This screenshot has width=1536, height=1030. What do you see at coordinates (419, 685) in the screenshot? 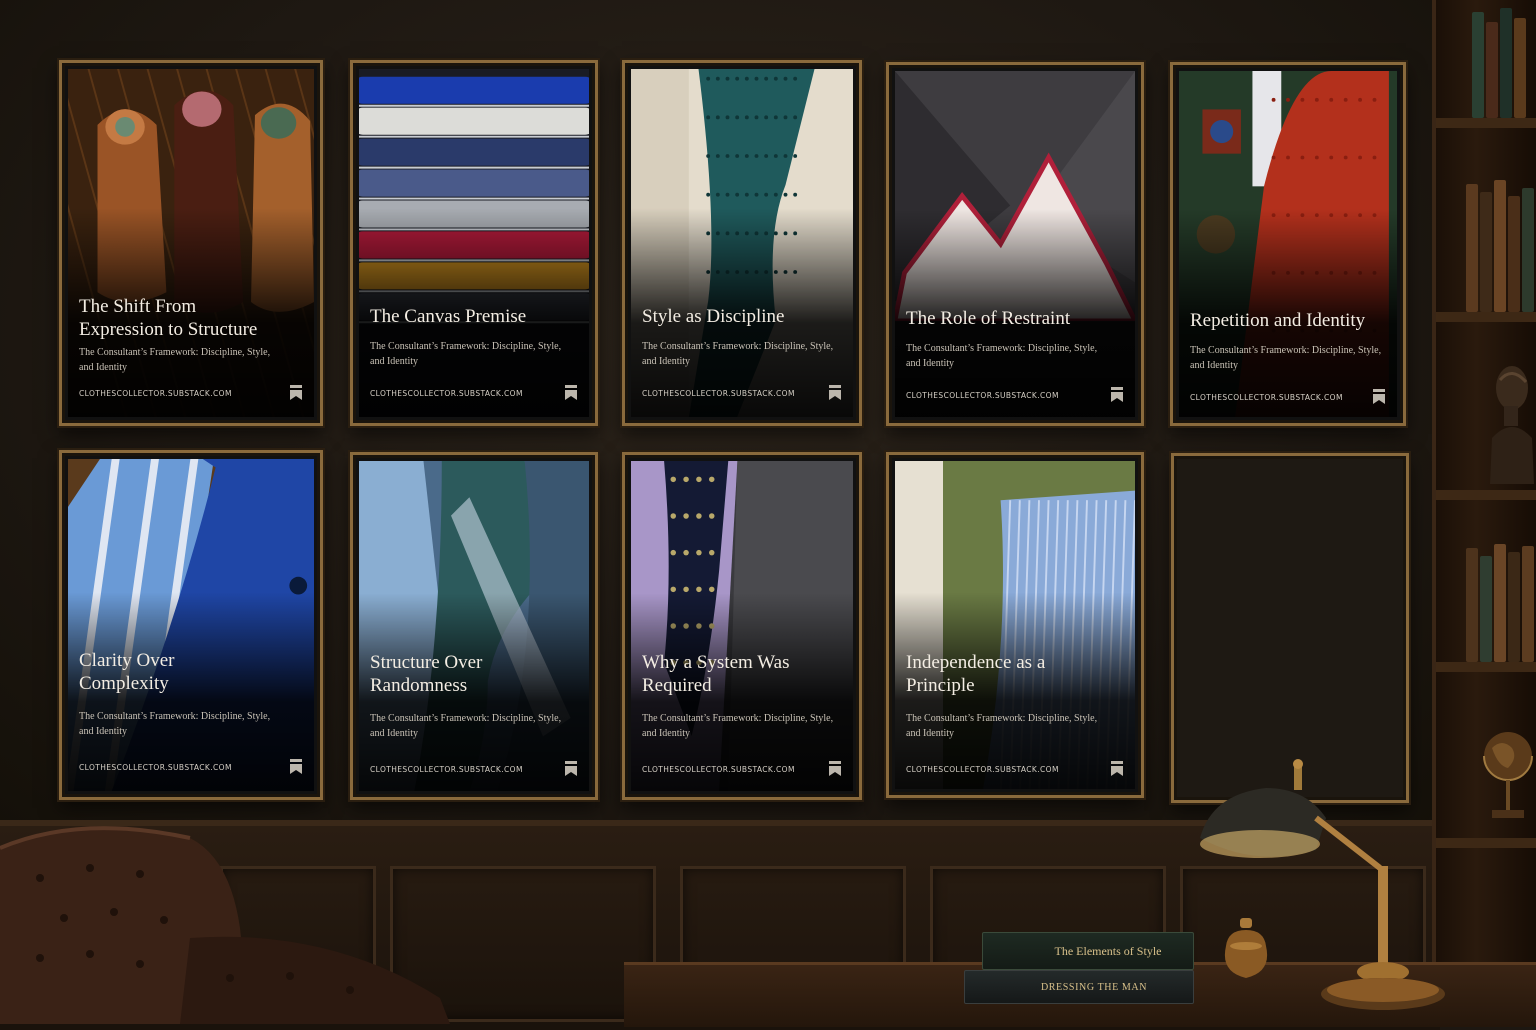
I see `poster-title-line: Randomness` at bounding box center [419, 685].